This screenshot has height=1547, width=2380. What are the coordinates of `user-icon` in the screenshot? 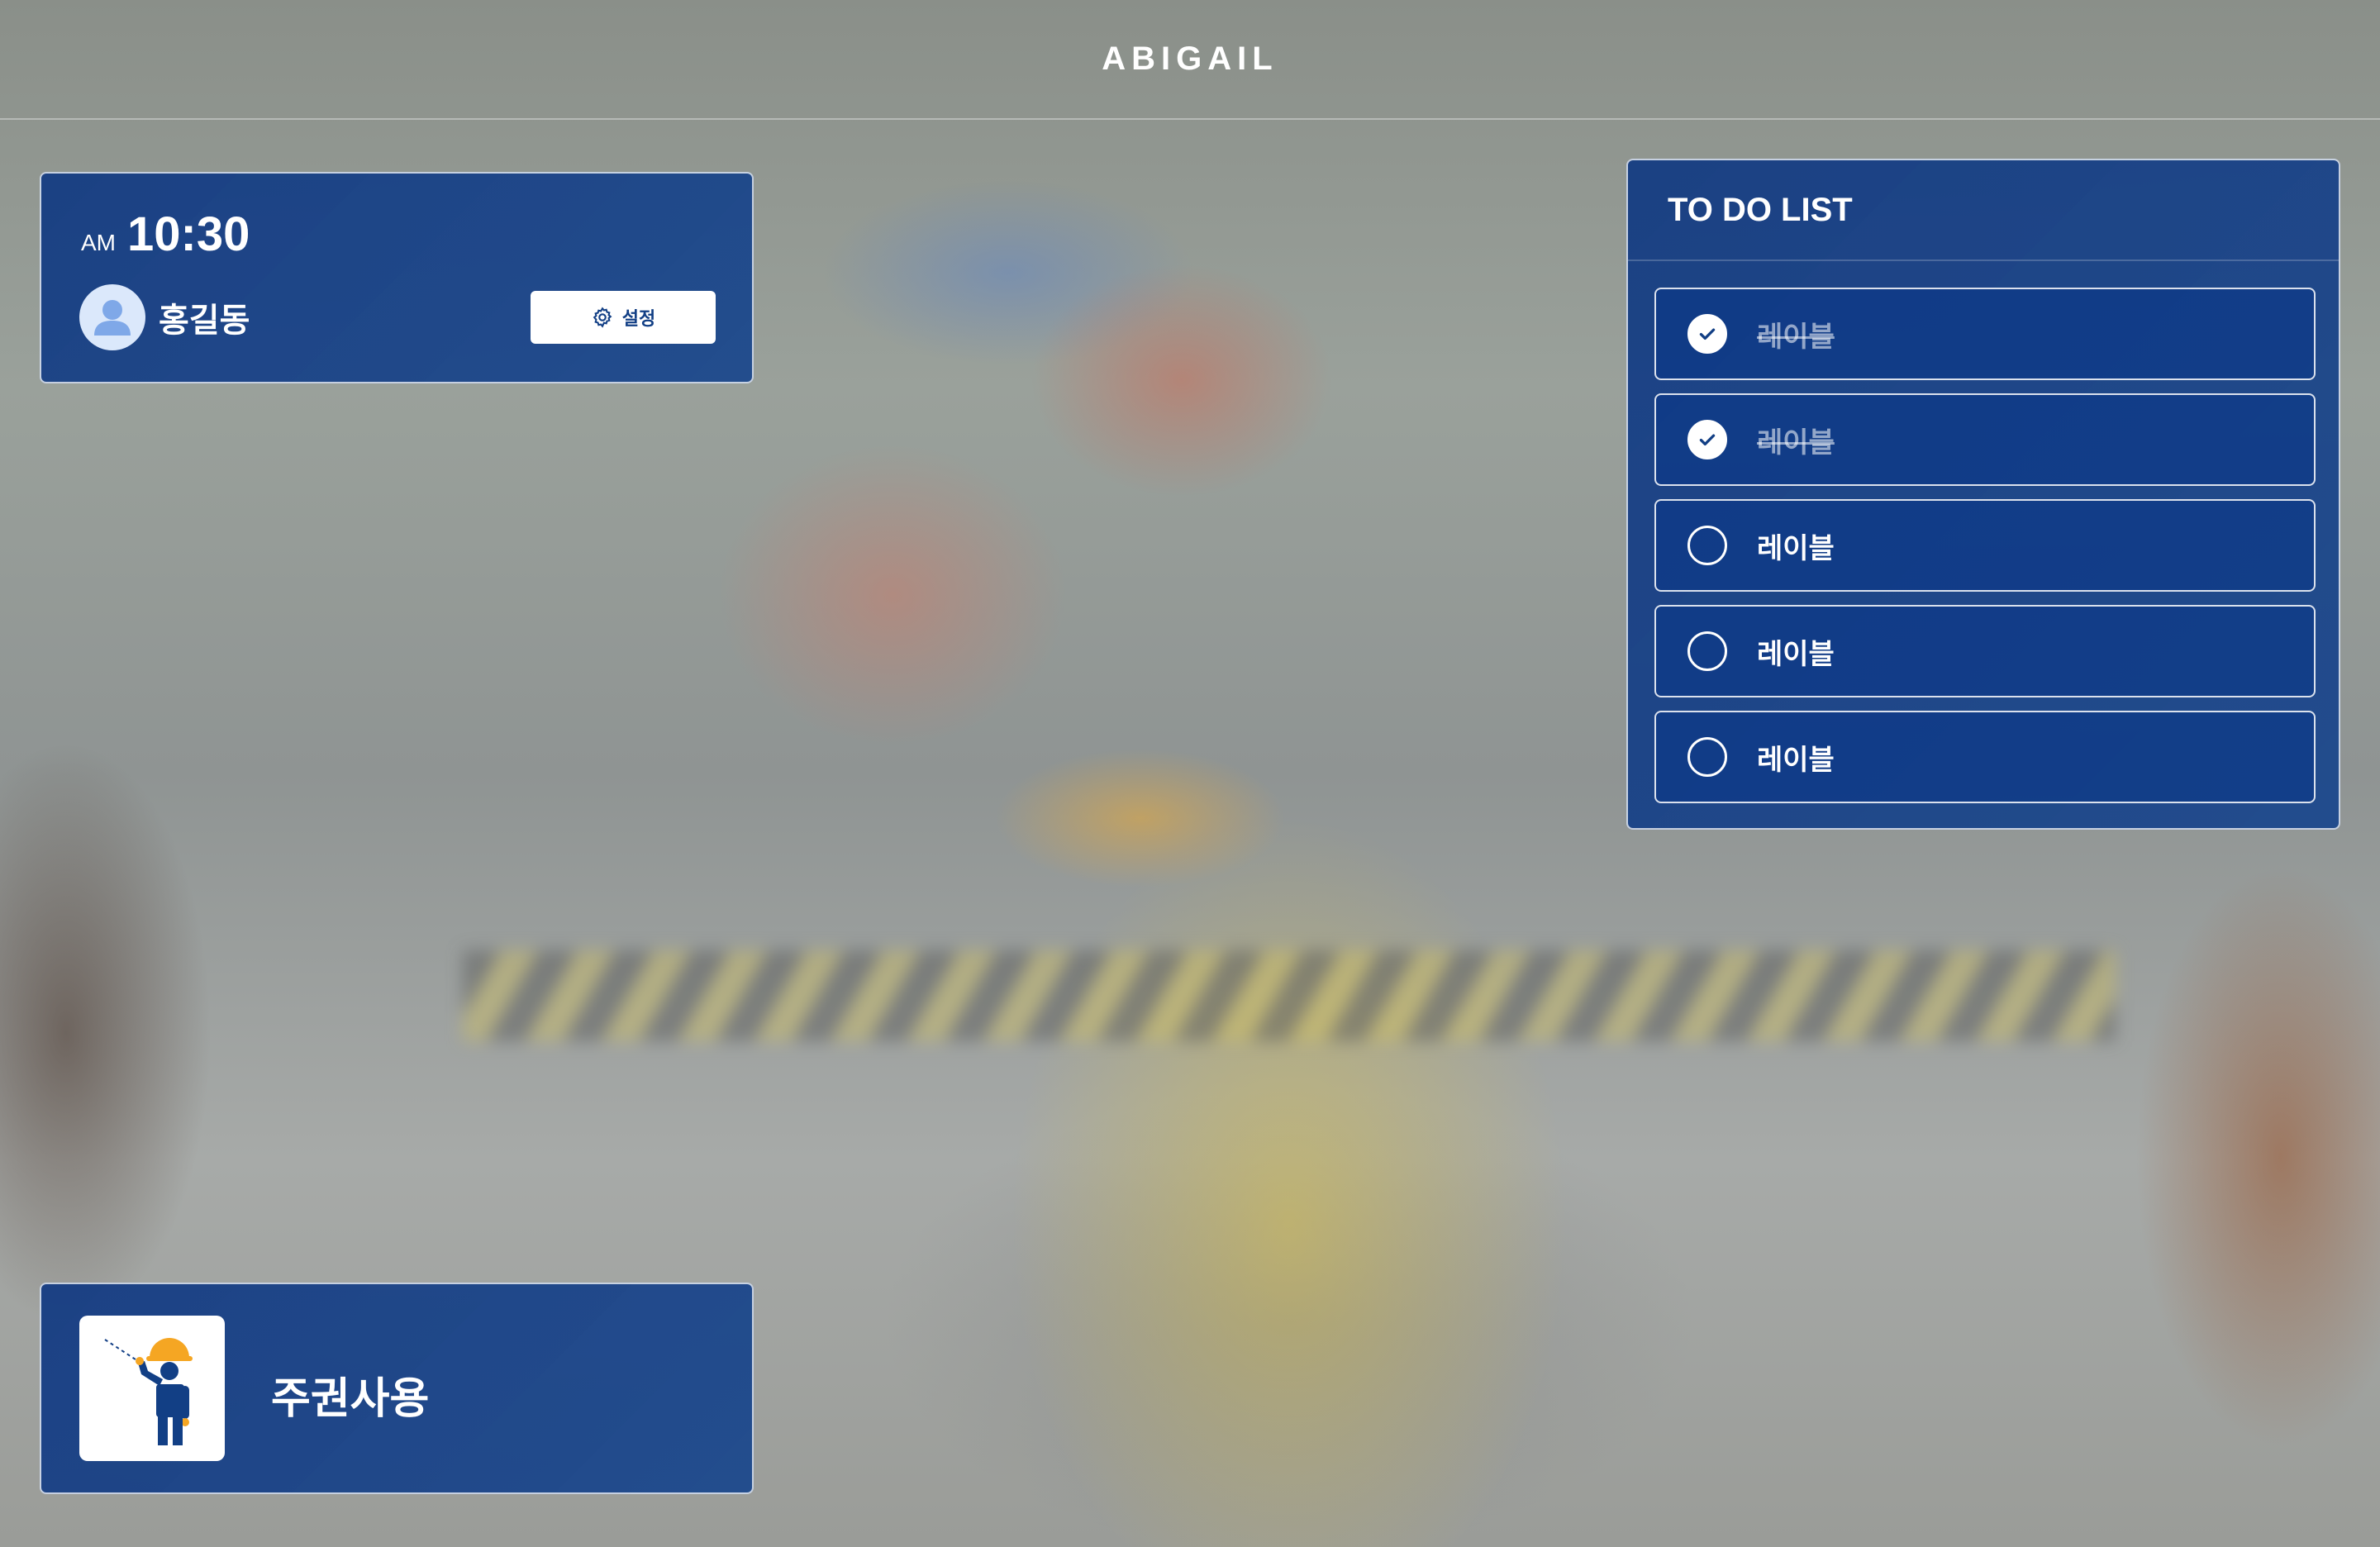 It's located at (112, 318).